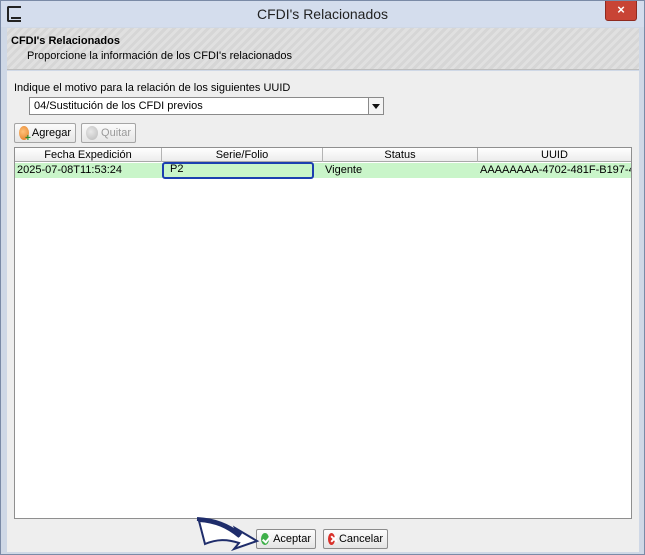 The width and height of the screenshot is (645, 555). I want to click on banner-title: CFDI's Relacionados, so click(65, 41).